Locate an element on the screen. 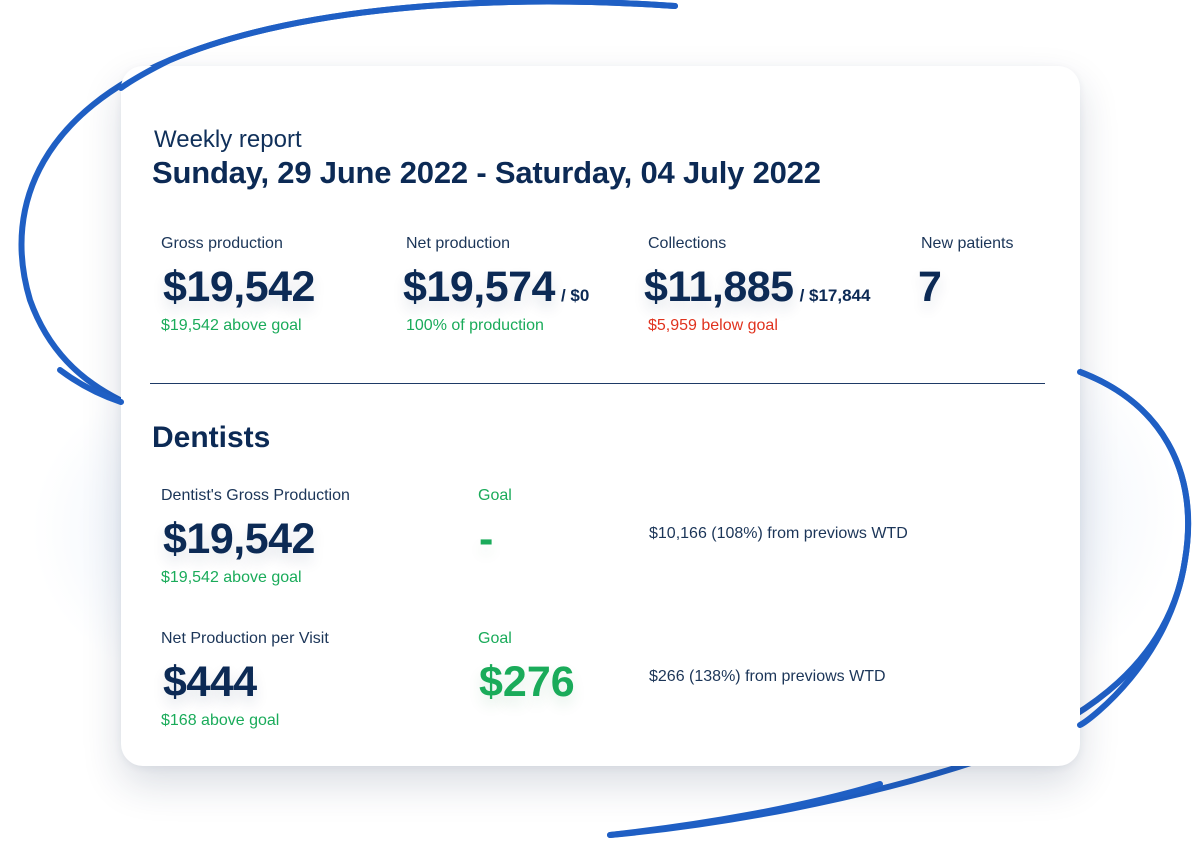 The width and height of the screenshot is (1197, 845). net-production-amount: $19,574 is located at coordinates (479, 287).